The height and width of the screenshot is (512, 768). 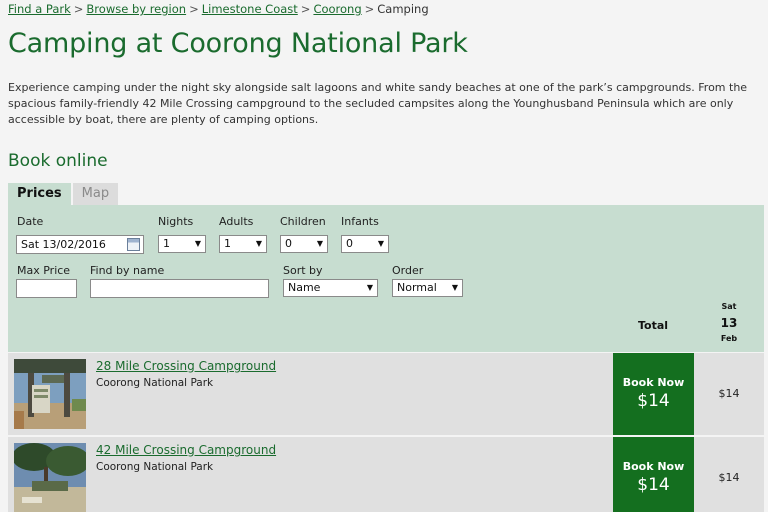 I want to click on adults-label: Adults, so click(x=236, y=221).